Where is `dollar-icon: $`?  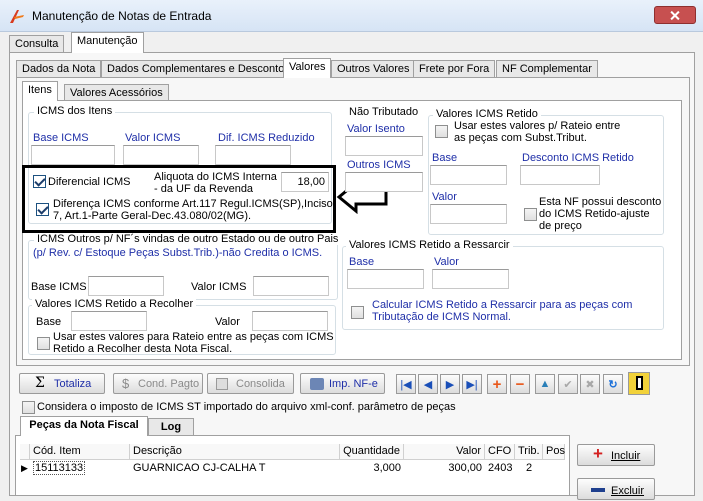
dollar-icon: $ is located at coordinates (126, 383).